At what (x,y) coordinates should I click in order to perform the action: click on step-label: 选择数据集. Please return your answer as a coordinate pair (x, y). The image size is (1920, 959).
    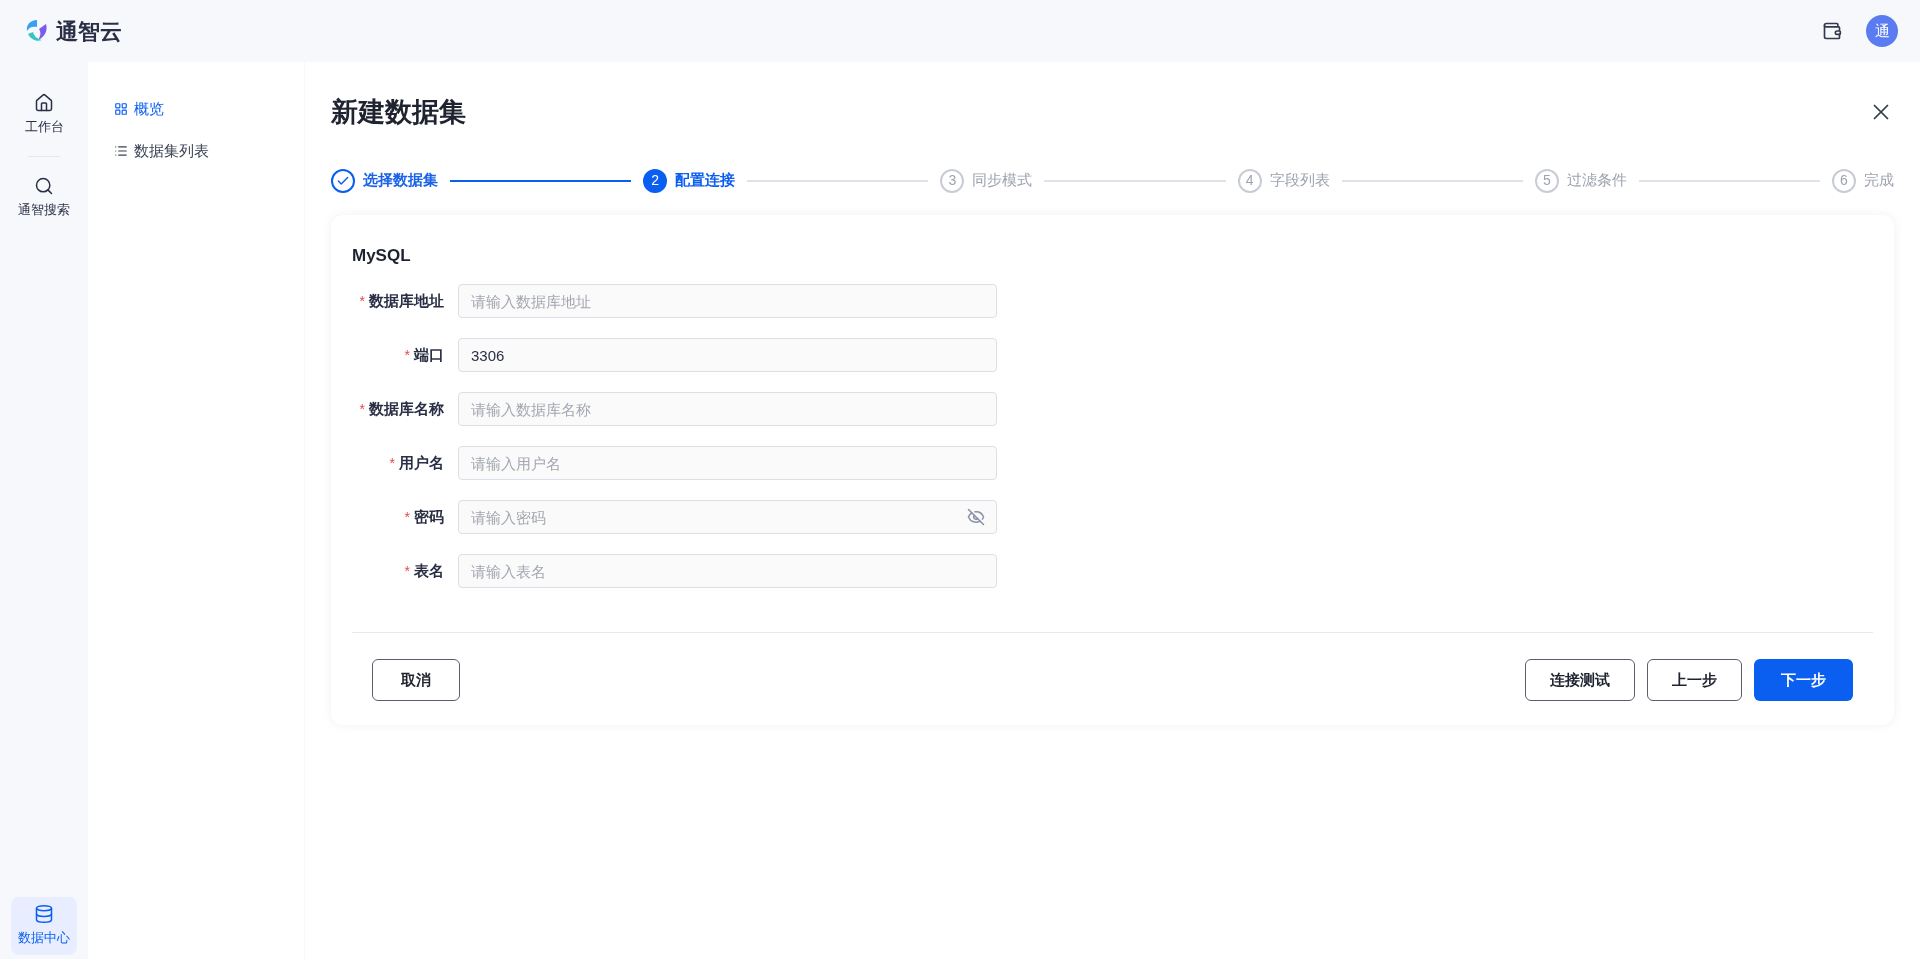
    Looking at the image, I should click on (400, 180).